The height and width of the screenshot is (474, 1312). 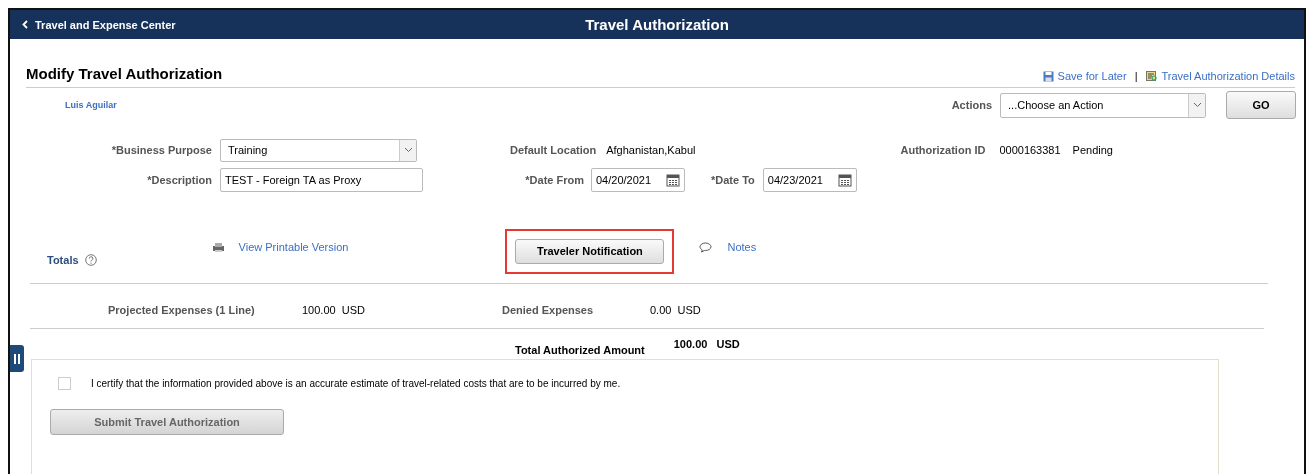 I want to click on field-value: 0000163381, so click(x=1030, y=150).